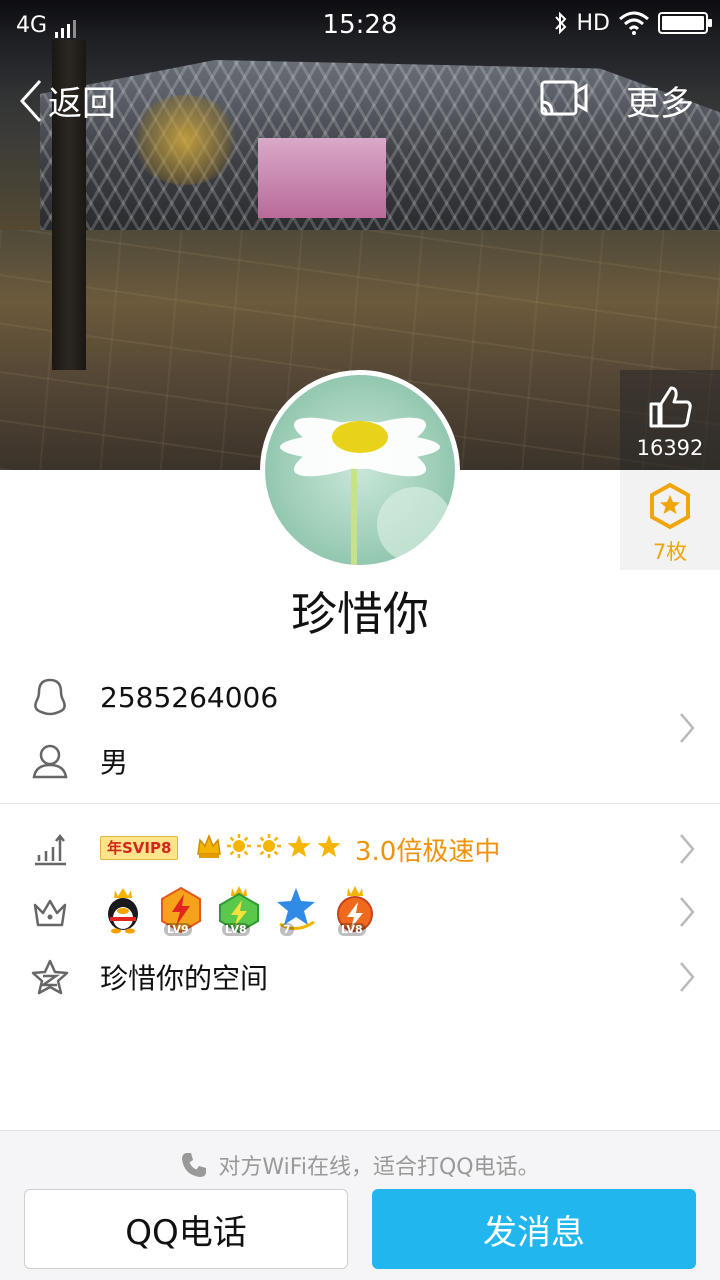 The height and width of the screenshot is (1280, 720). Describe the element at coordinates (322, 178) in the screenshot. I see `cover-door` at that location.